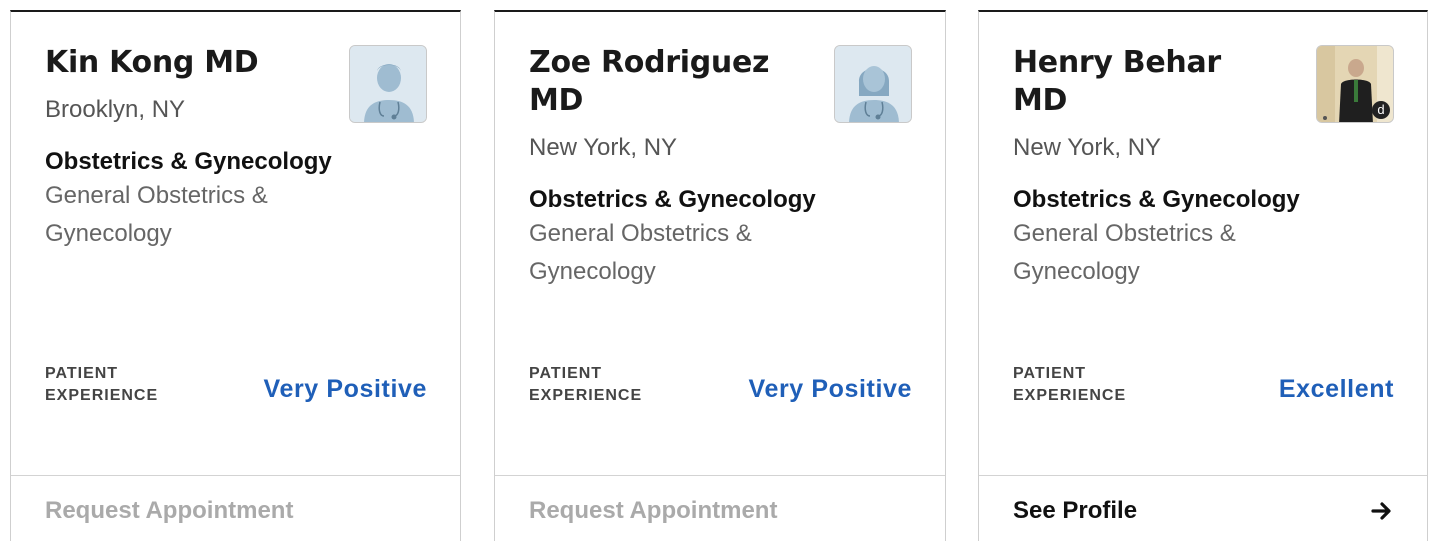  Describe the element at coordinates (1381, 110) in the screenshot. I see `photo-badge: d` at that location.